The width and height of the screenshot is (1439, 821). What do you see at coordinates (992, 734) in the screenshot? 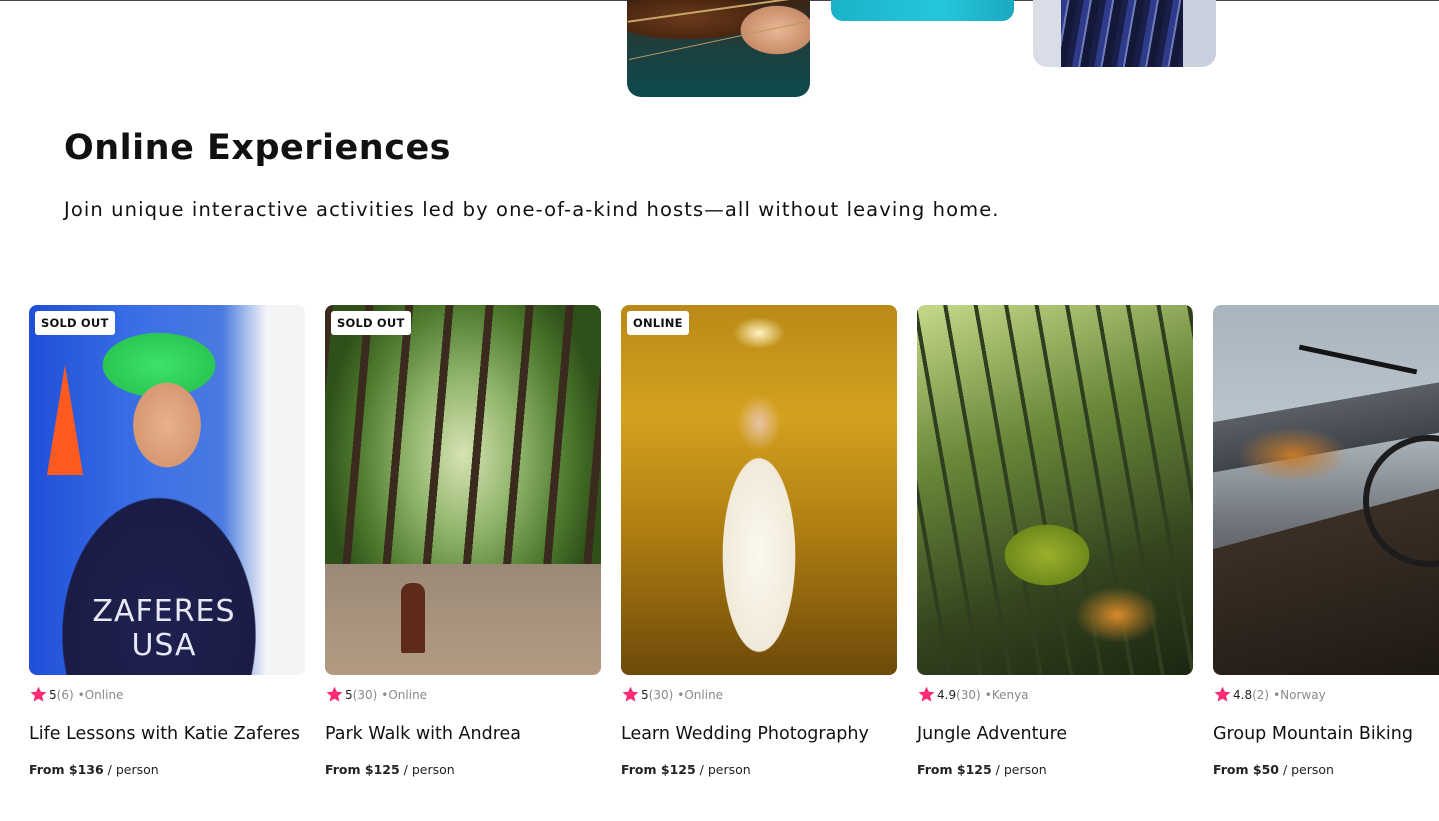
I see `experience-title: Jungle Adventure` at bounding box center [992, 734].